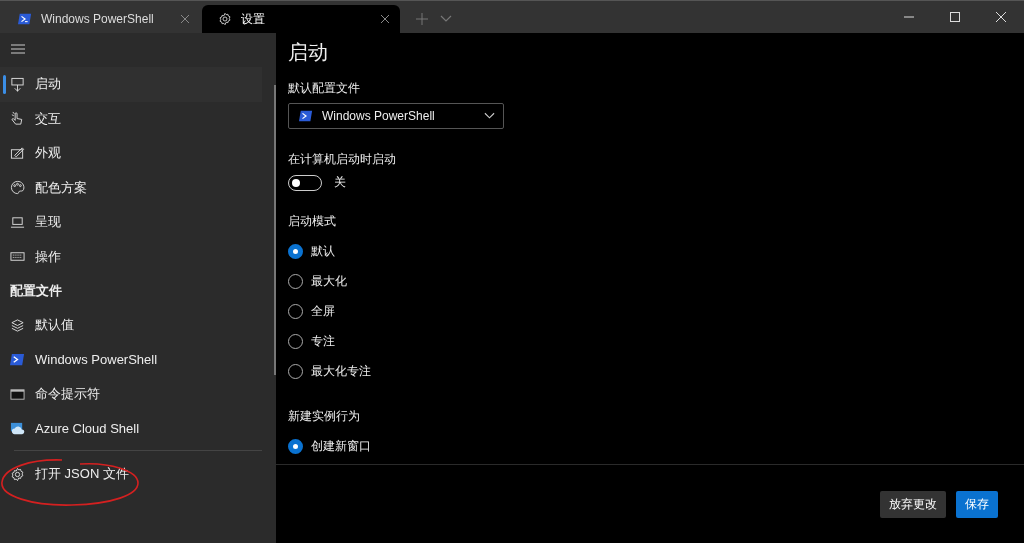  Describe the element at coordinates (131, 428) in the screenshot. I see `sidebar-item: Azure Cloud Shell` at that location.